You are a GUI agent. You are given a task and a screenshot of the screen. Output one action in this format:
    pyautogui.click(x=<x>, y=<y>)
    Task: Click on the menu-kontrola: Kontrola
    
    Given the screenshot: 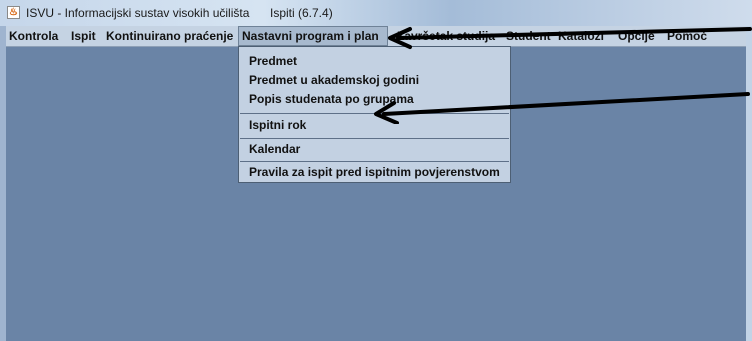 What is the action you would take?
    pyautogui.click(x=33, y=36)
    